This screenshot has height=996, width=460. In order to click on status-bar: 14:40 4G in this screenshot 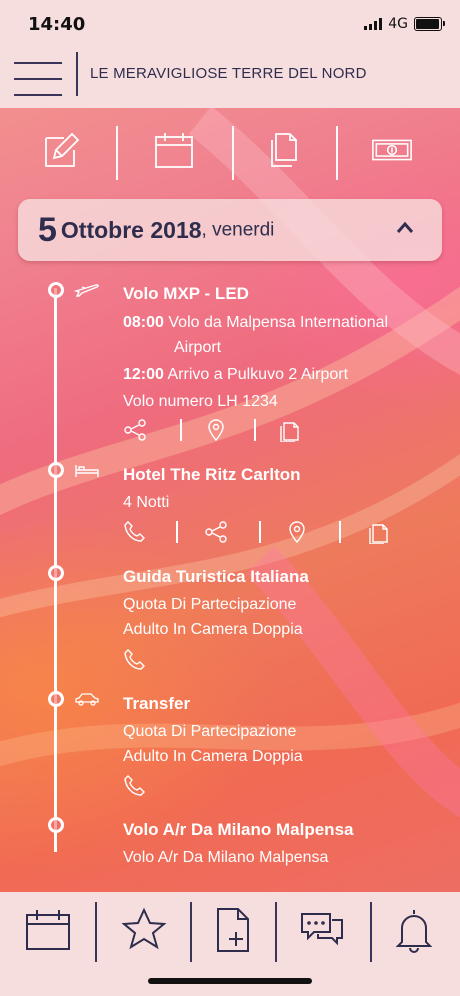, I will do `click(230, 26)`.